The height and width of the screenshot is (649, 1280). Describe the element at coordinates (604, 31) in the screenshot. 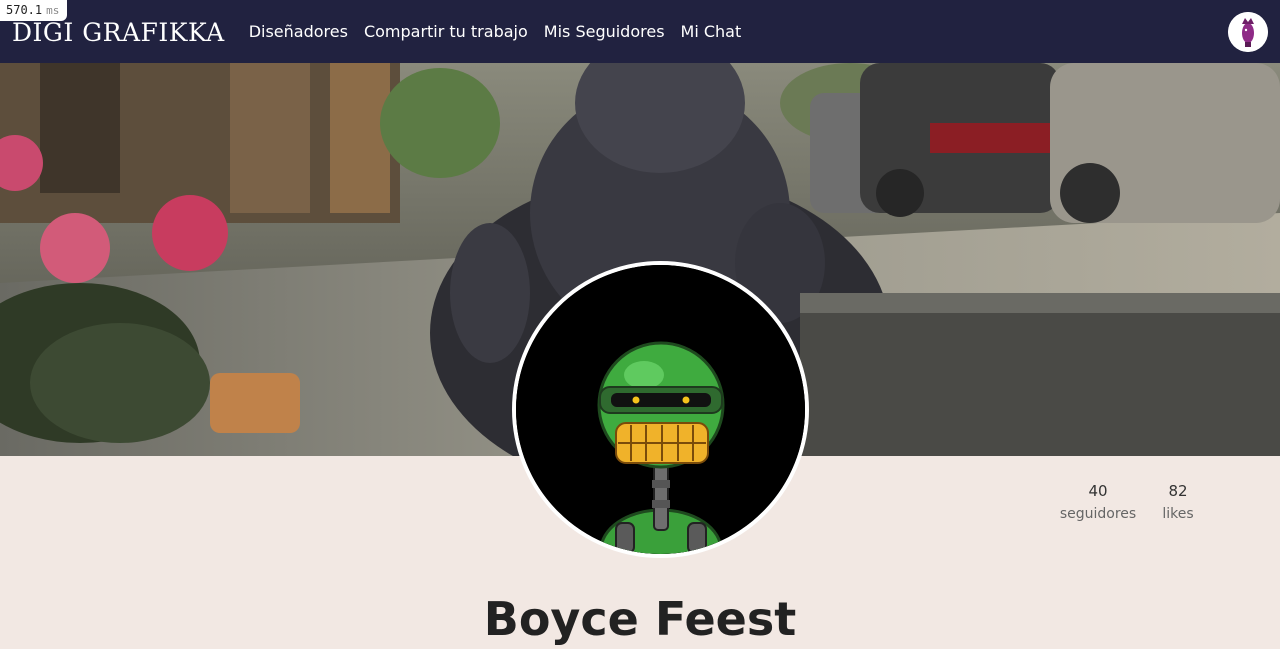

I see `nav-link-seguidores: Mis Seguidores` at that location.